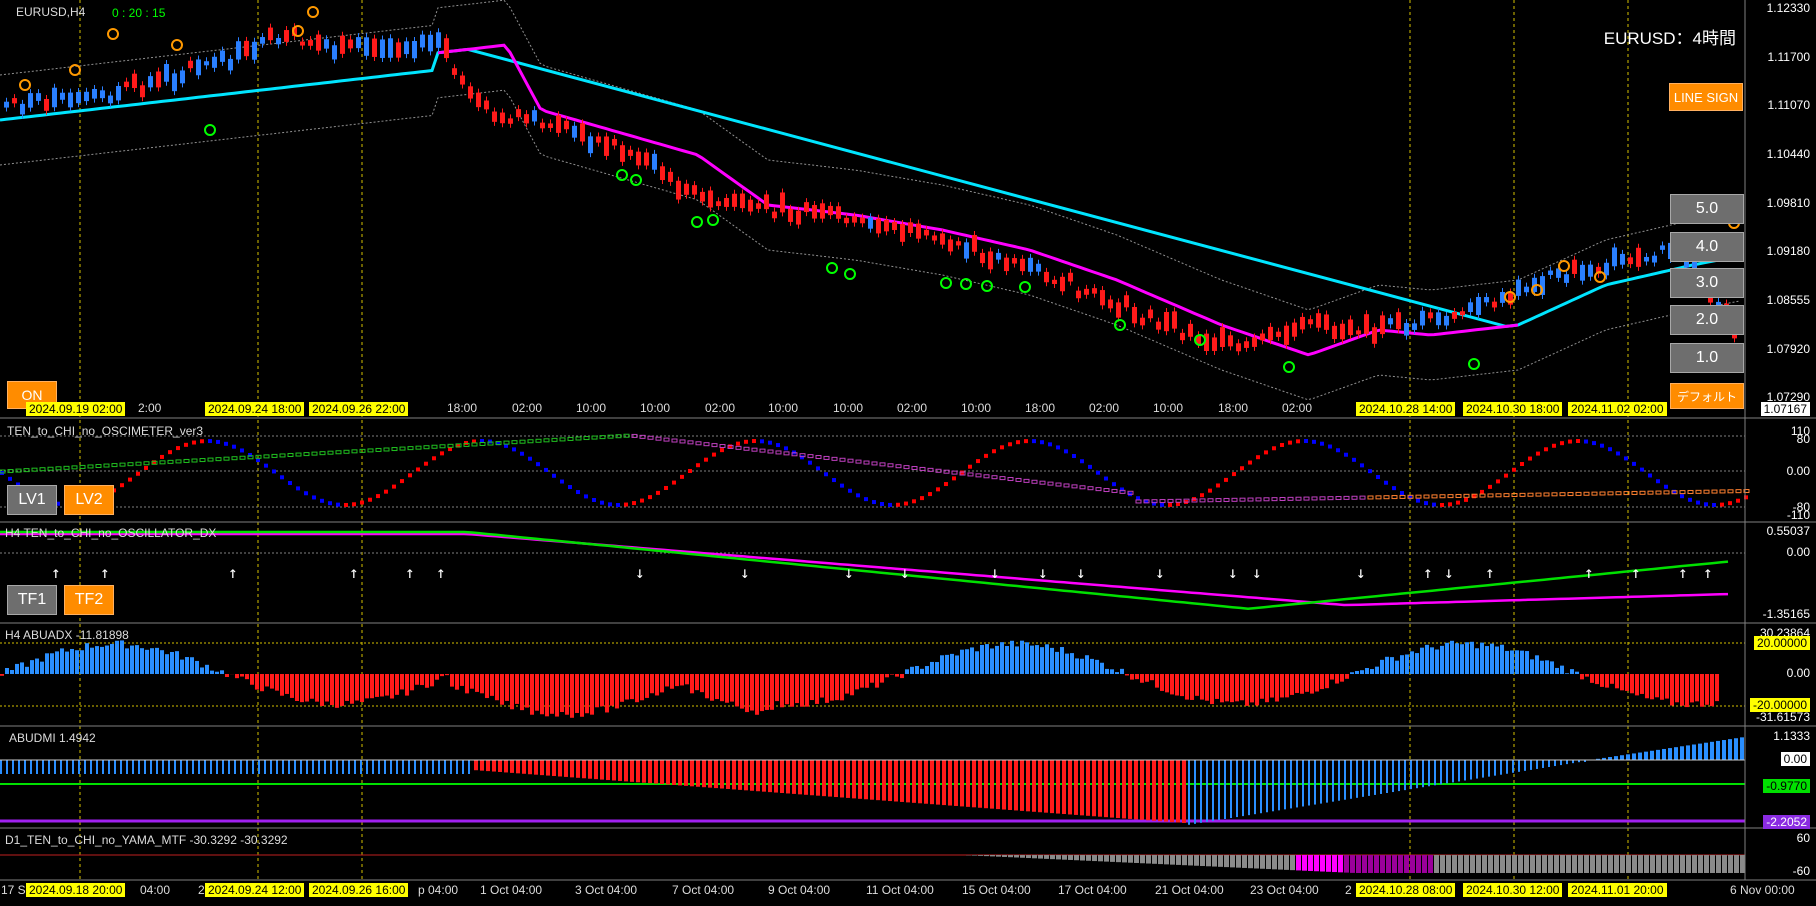 The image size is (1816, 906). What do you see at coordinates (1707, 283) in the screenshot?
I see `level-button-3: 3.0` at bounding box center [1707, 283].